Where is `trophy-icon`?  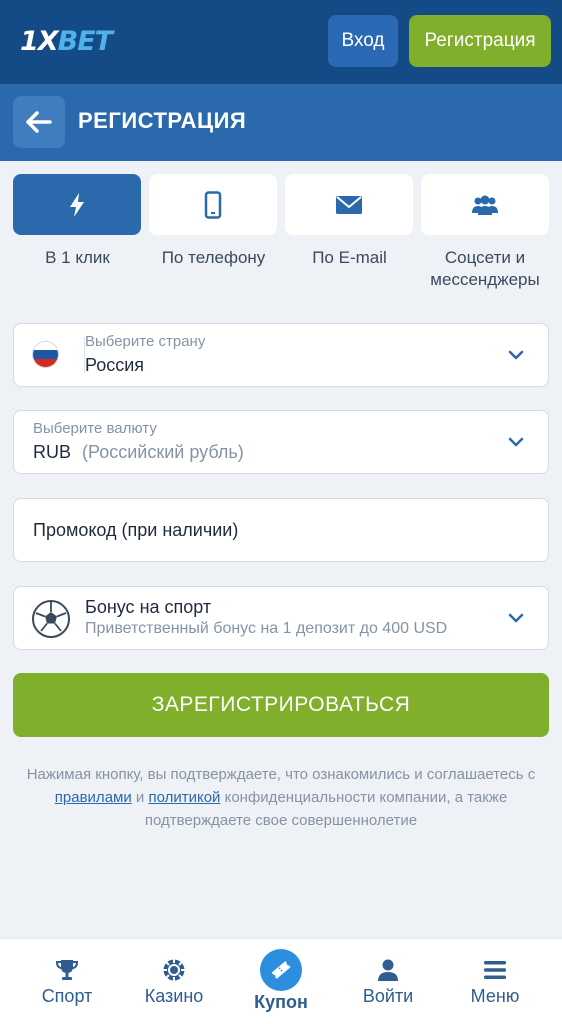
trophy-icon is located at coordinates (67, 970).